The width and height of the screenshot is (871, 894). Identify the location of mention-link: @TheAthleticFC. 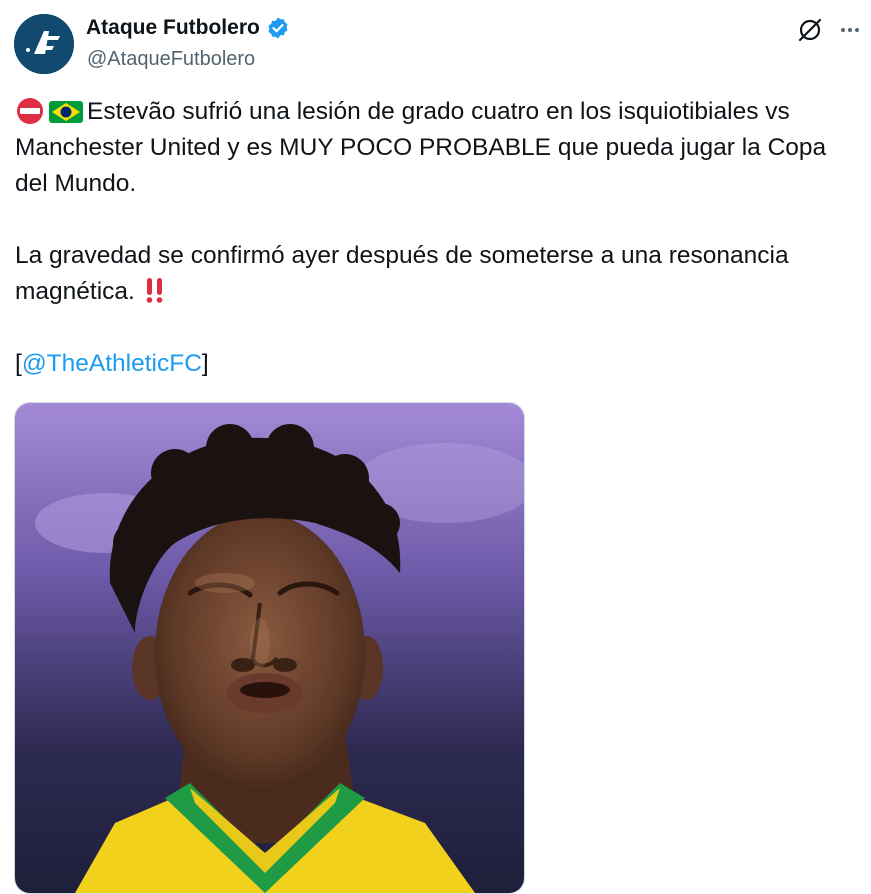
(112, 363).